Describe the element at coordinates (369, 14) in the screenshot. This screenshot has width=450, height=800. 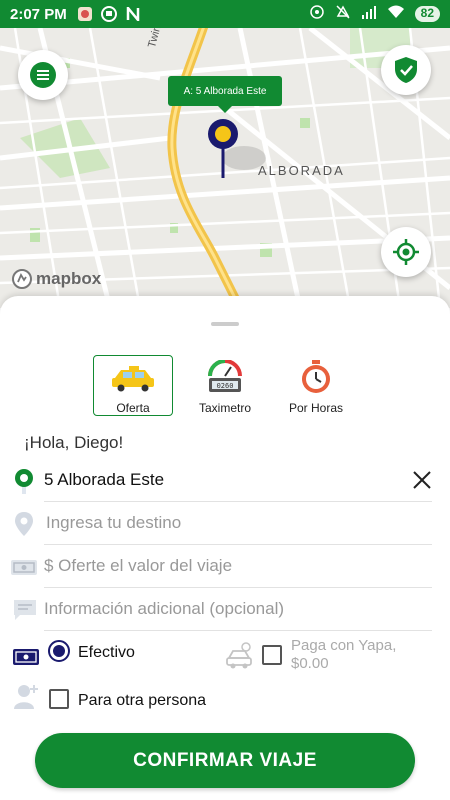
I see `signal-icon` at that location.